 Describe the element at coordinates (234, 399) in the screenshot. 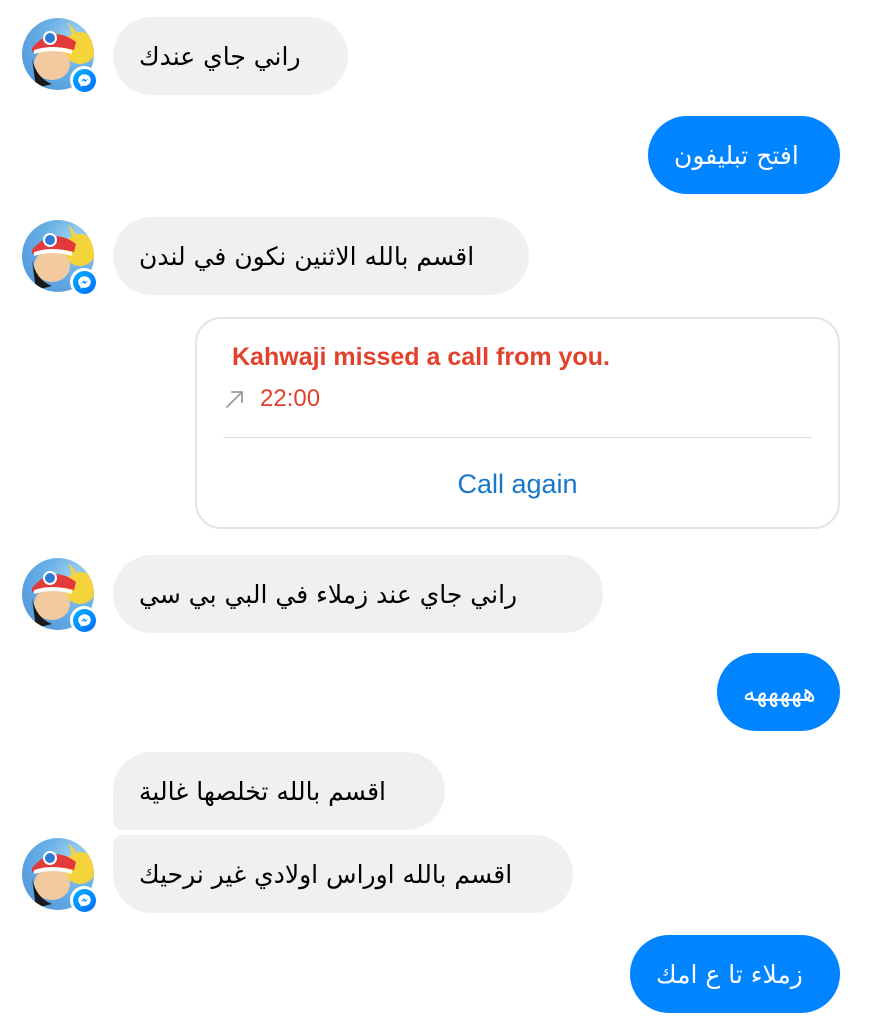

I see `outgoing-arrow-icon` at that location.